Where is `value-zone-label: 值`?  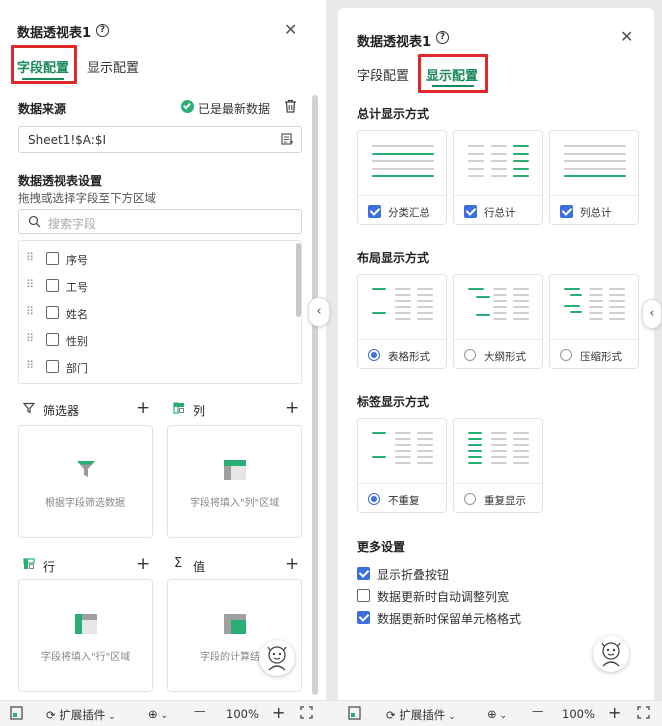 value-zone-label: 值 is located at coordinates (199, 567).